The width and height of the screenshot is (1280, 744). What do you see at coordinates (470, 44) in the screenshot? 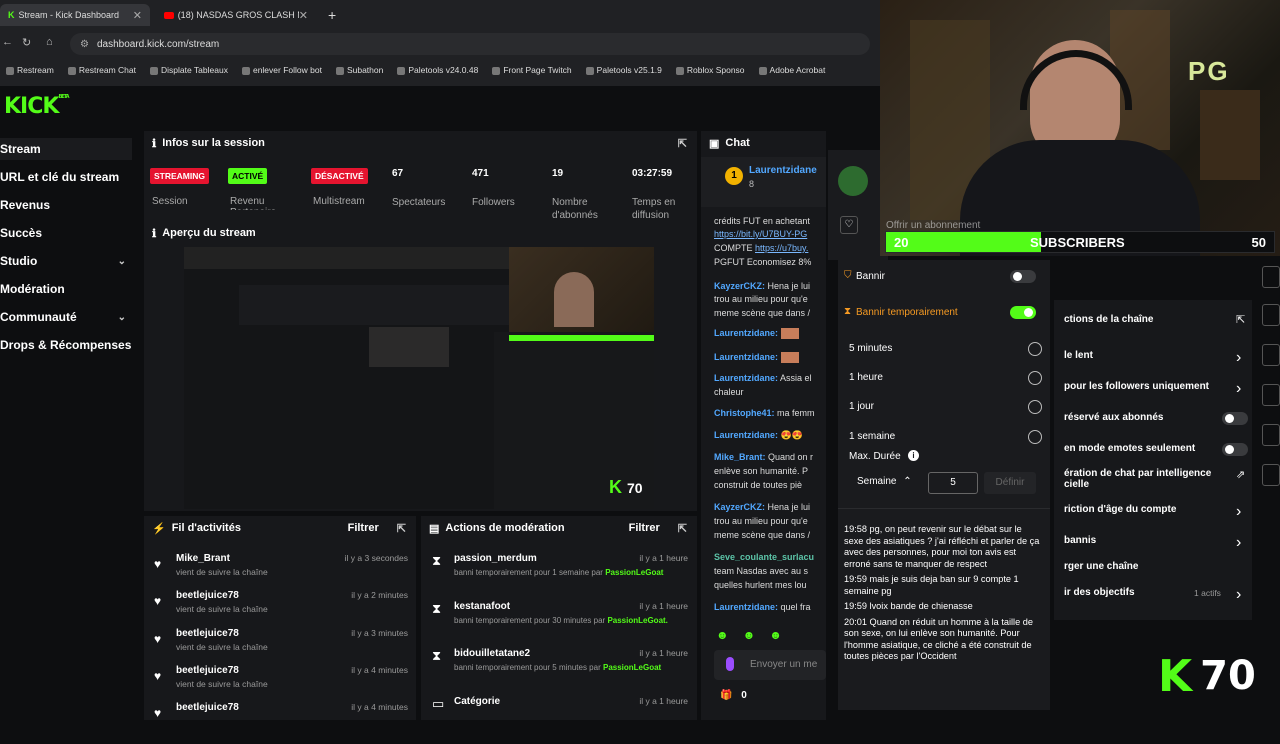
I see `address-bar: ⚙ dashboard.kick.com/stream` at bounding box center [470, 44].